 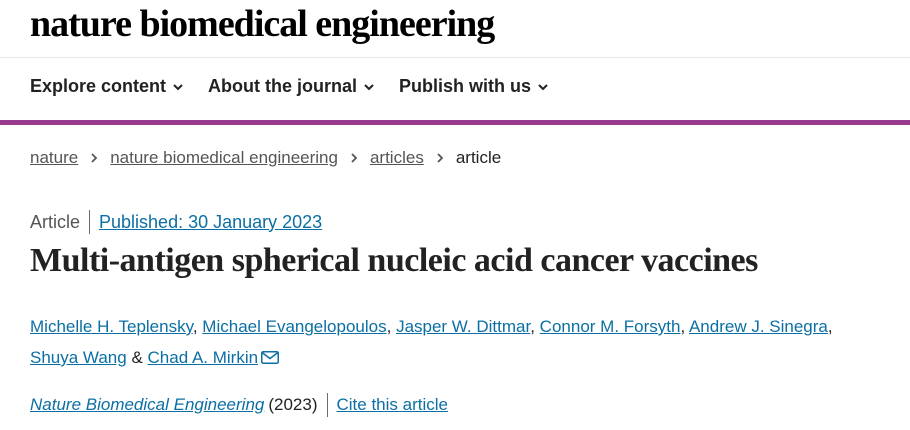 I want to click on nav-accent-bar, so click(x=455, y=122).